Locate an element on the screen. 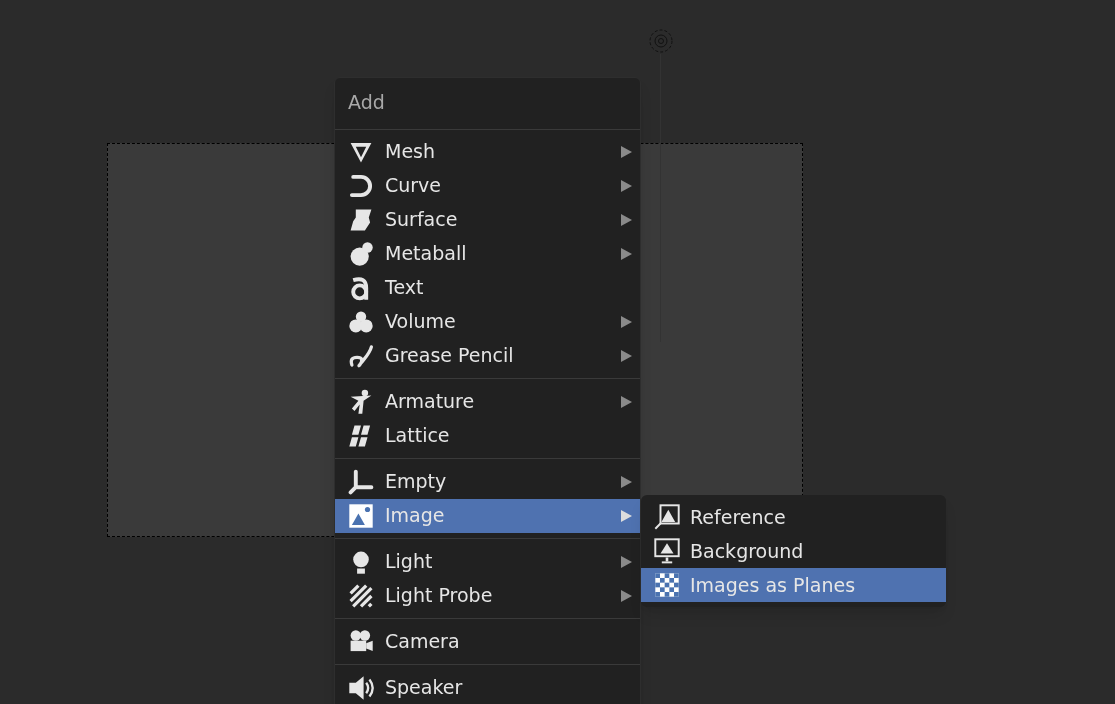  menu-item: Image is located at coordinates (487, 515).